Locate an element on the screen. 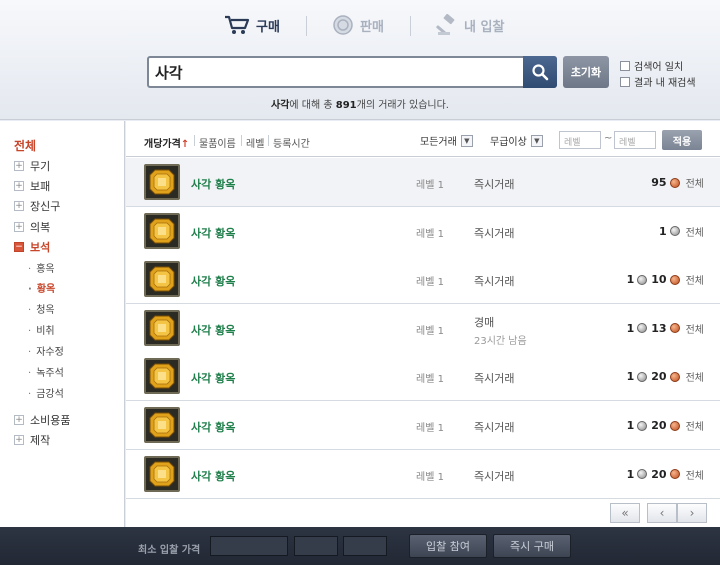  sort-by-name: 물품이름 is located at coordinates (217, 142).